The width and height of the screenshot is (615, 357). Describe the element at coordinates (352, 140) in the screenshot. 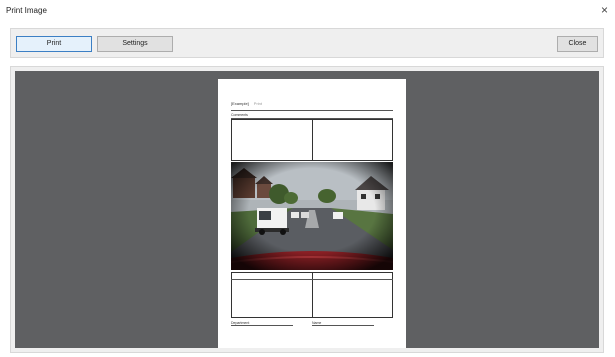

I see `comment-box-right` at that location.